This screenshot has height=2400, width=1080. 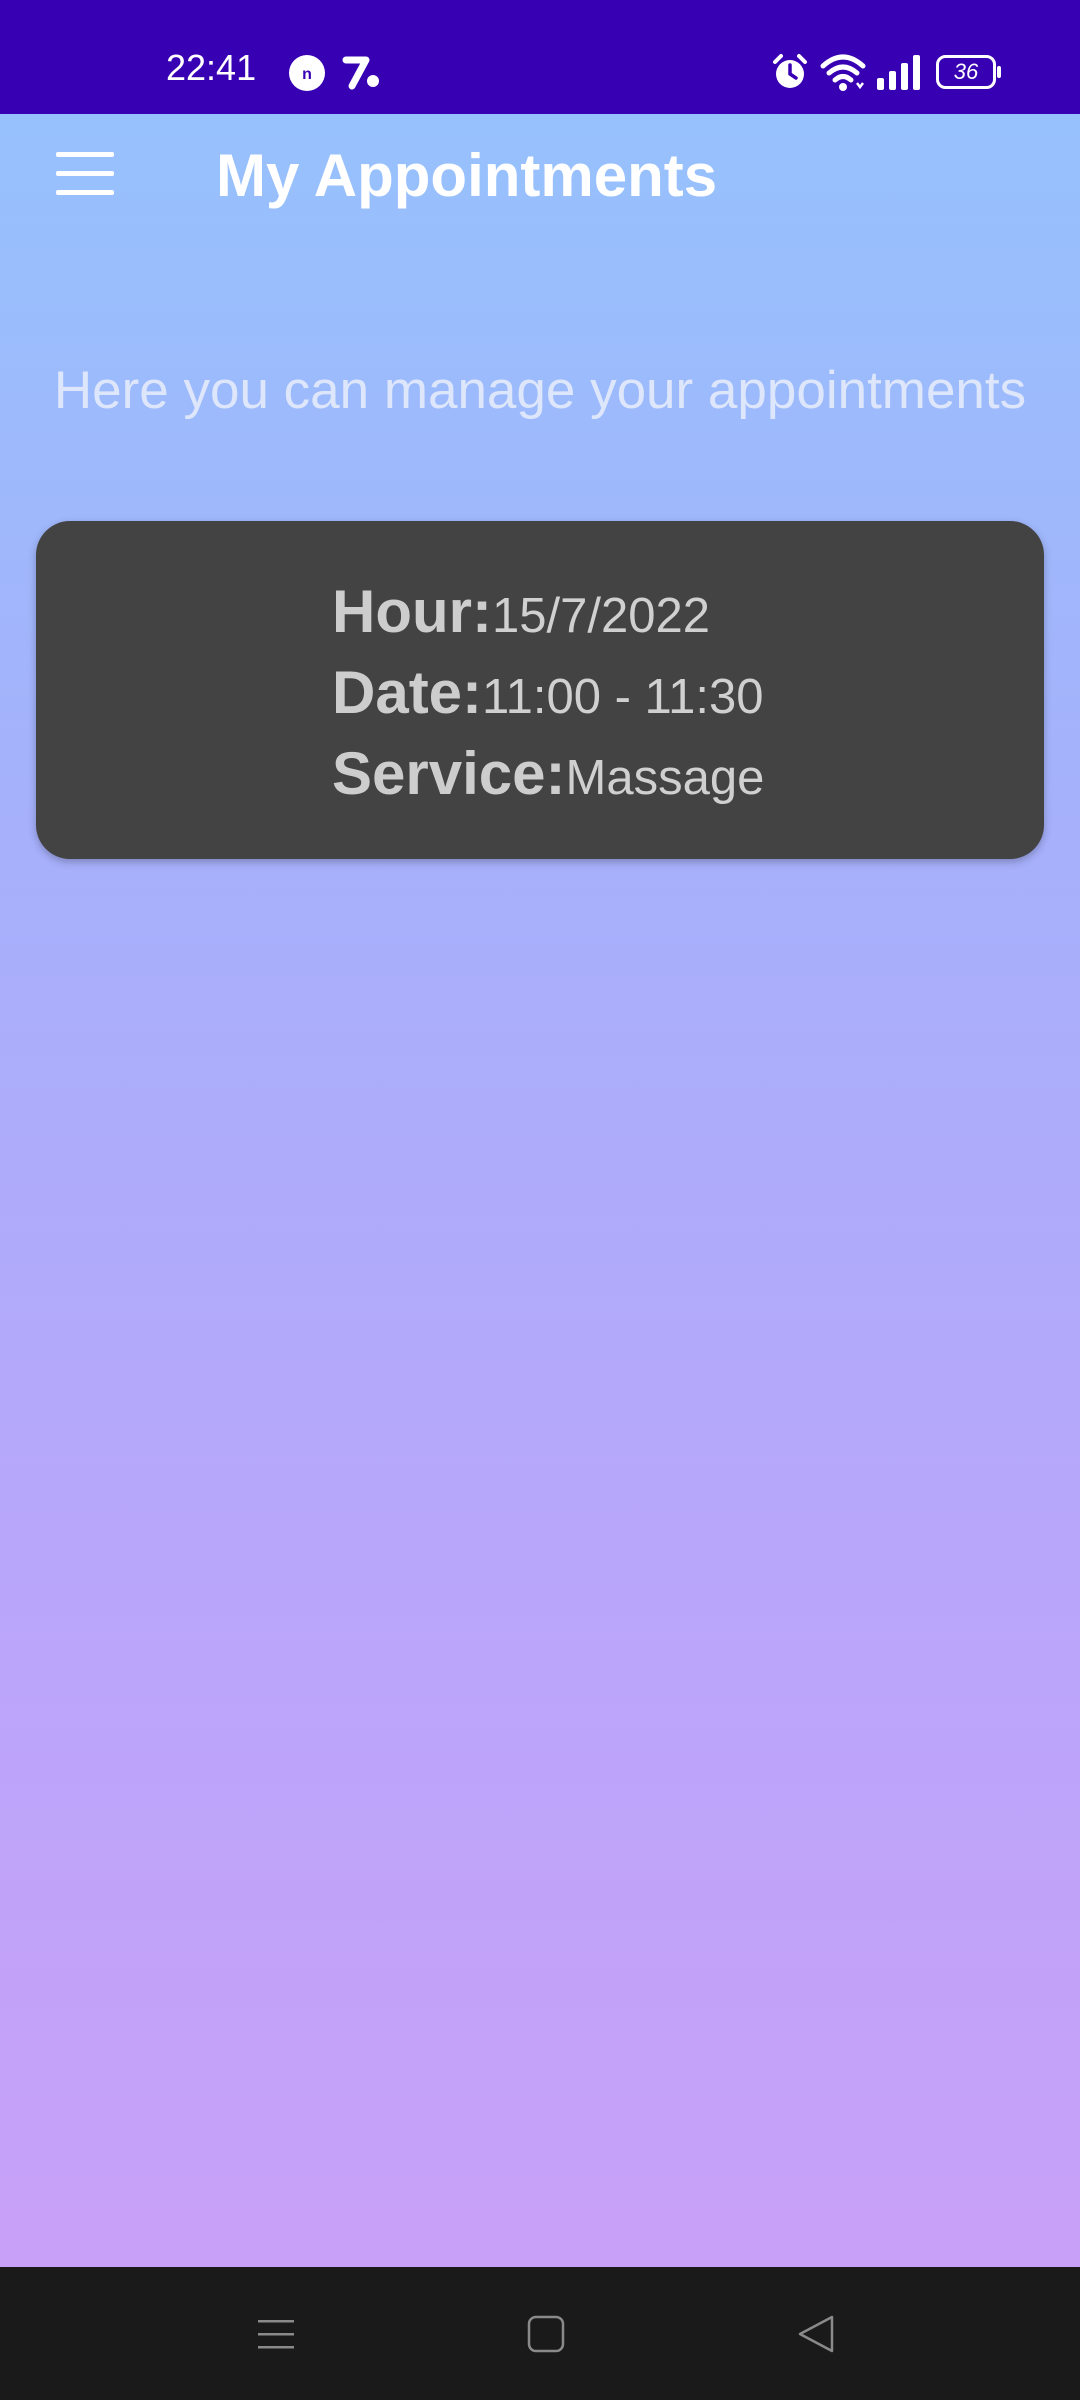 I want to click on status-time: 22:41, so click(x=211, y=67).